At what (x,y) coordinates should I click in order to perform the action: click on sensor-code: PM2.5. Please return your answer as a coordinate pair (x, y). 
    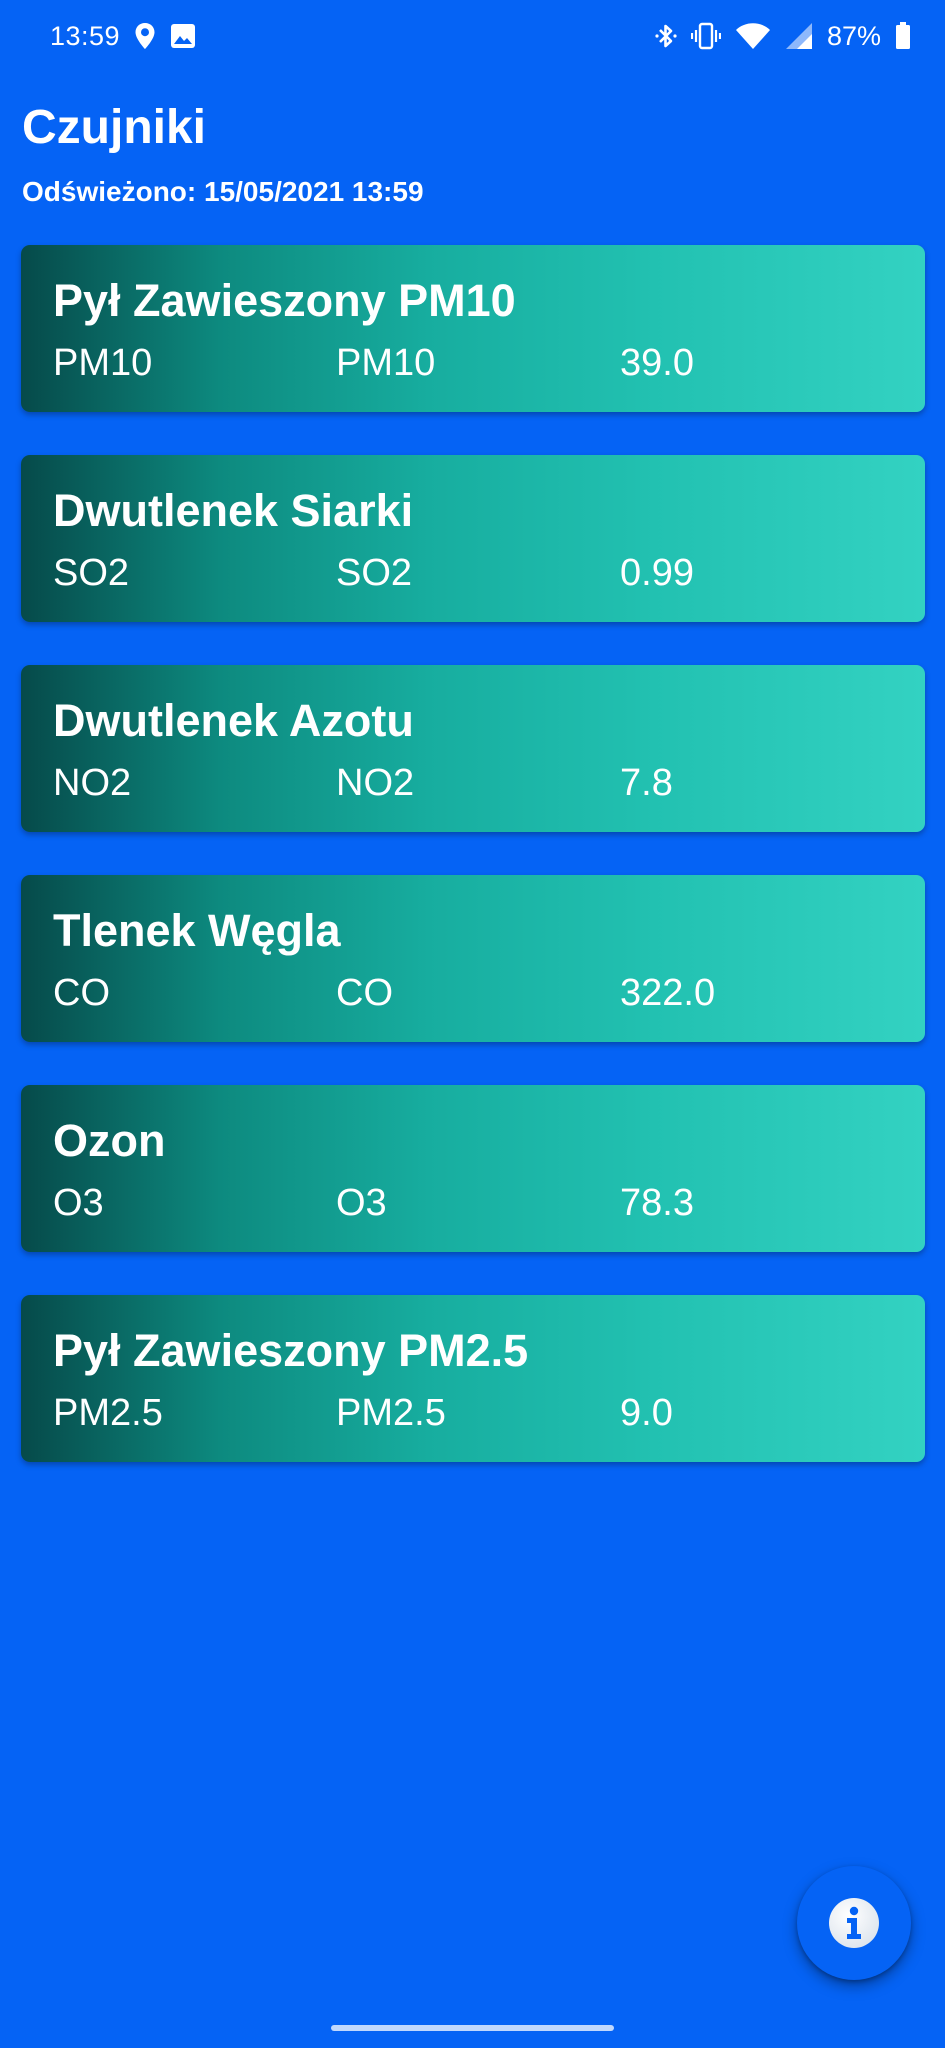
    Looking at the image, I should click on (108, 1413).